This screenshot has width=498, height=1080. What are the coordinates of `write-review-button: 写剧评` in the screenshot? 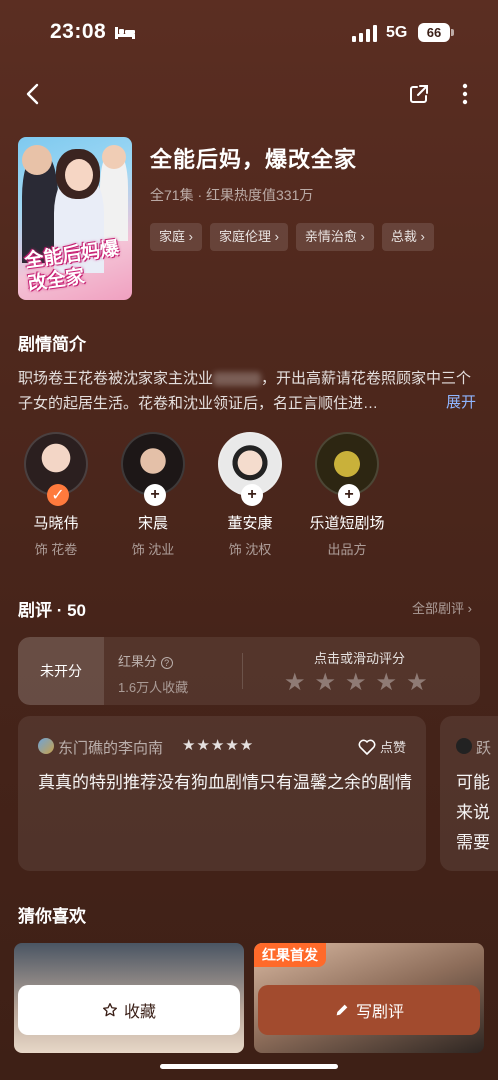 It's located at (369, 1010).